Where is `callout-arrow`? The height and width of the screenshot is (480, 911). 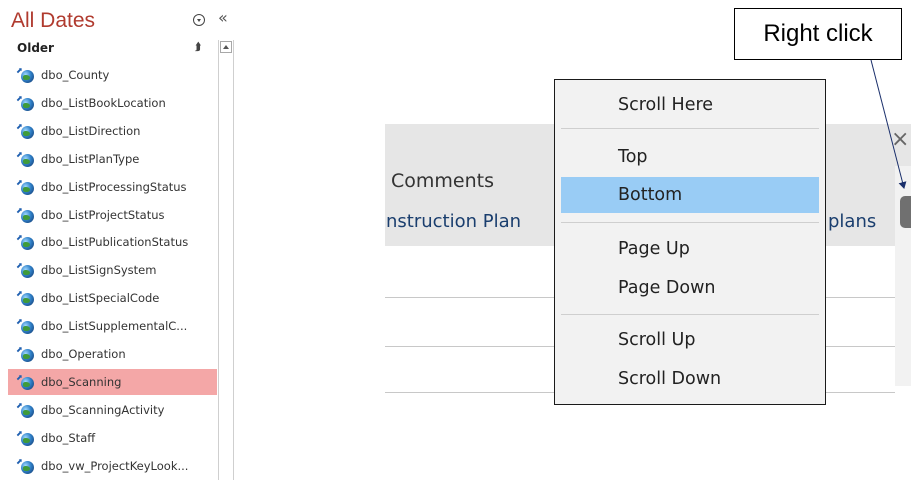
callout-arrow is located at coordinates (888, 124).